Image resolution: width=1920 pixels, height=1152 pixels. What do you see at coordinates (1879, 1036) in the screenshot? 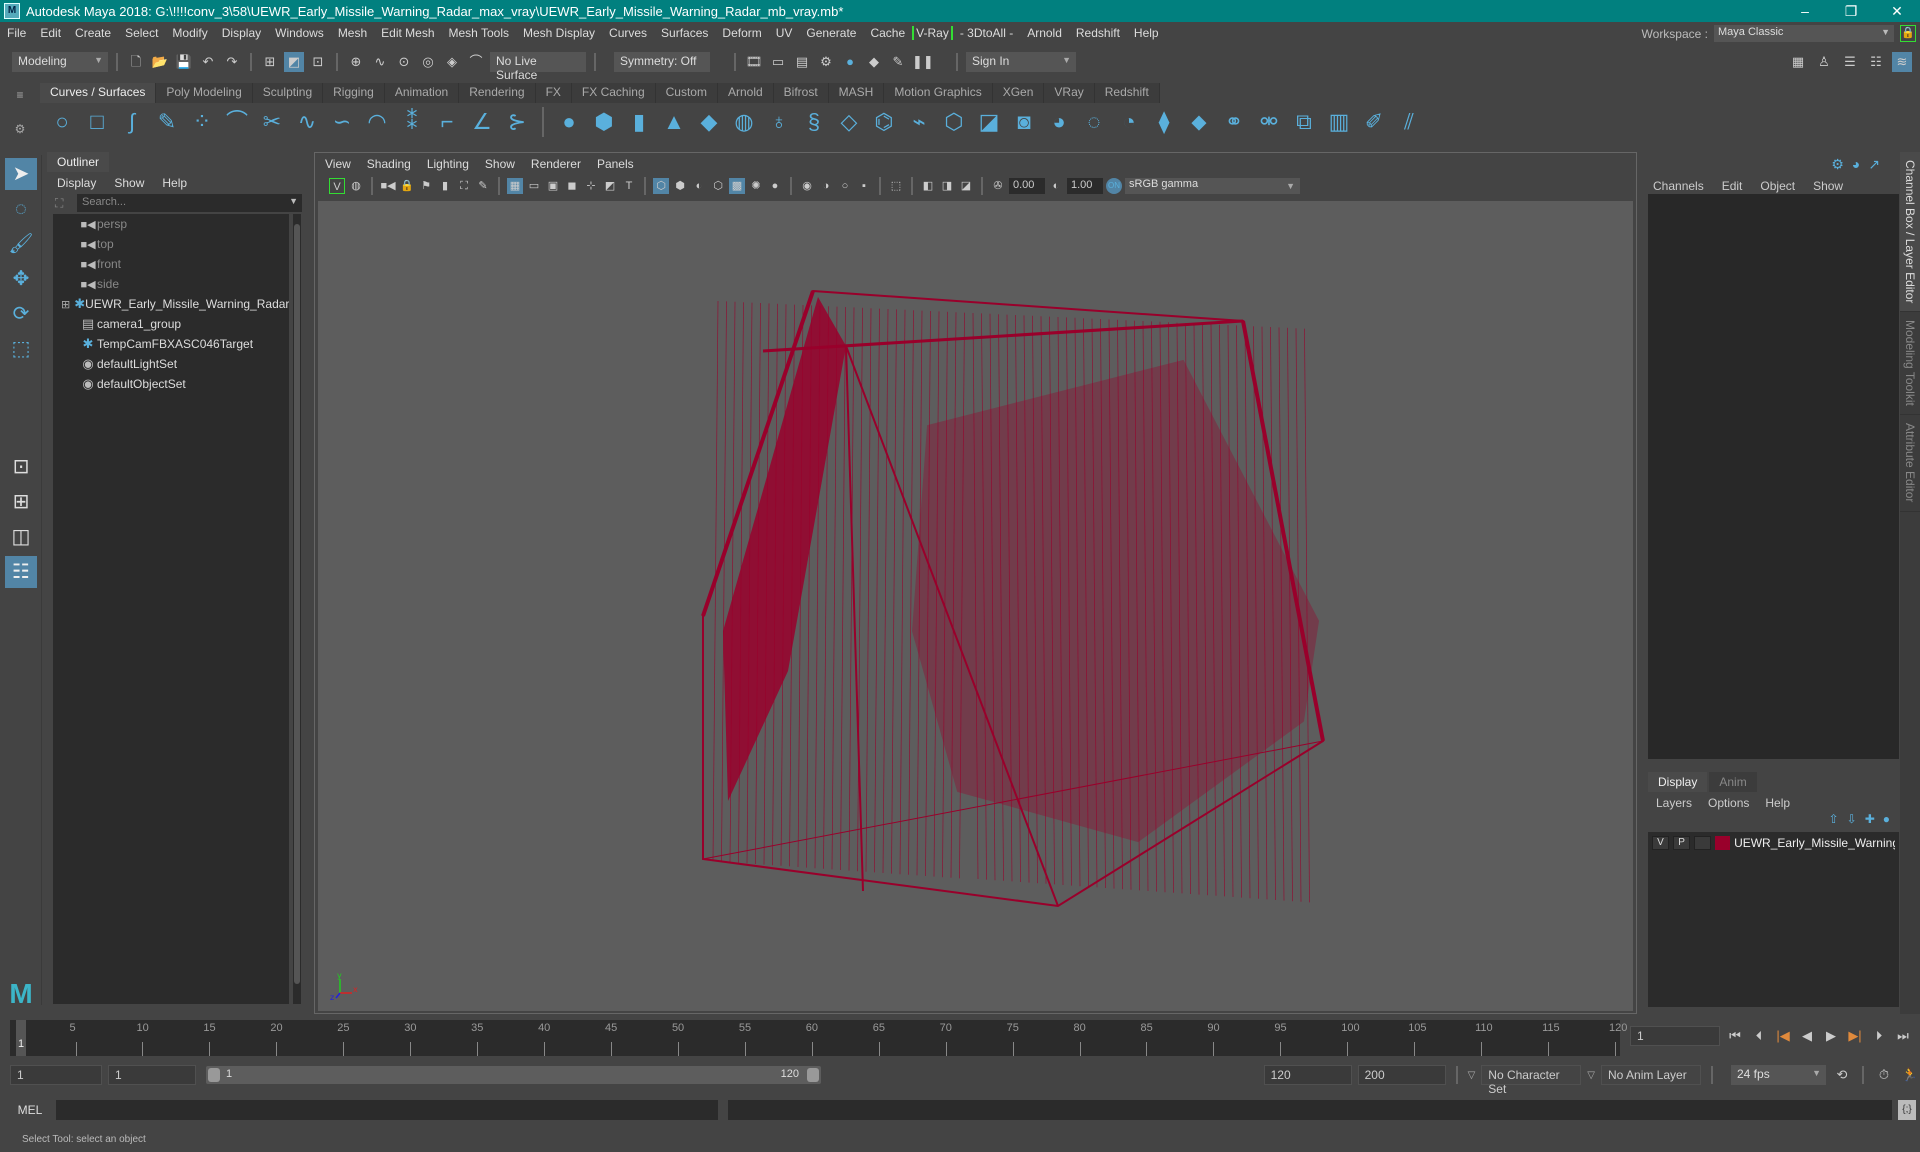
I see `step-forward-key-icon: ⏵` at bounding box center [1879, 1036].